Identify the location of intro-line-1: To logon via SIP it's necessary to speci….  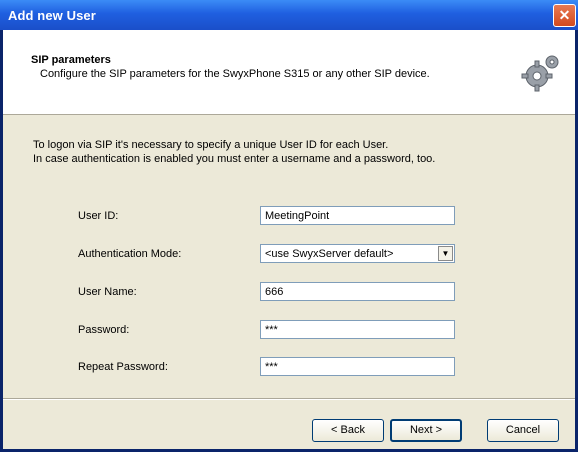
(211, 145).